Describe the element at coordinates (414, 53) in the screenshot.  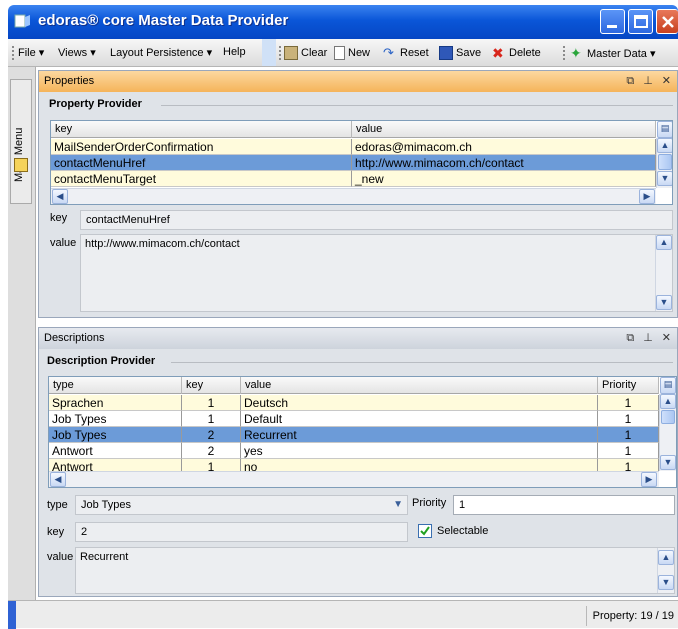
I see `reset-label: Reset` at that location.